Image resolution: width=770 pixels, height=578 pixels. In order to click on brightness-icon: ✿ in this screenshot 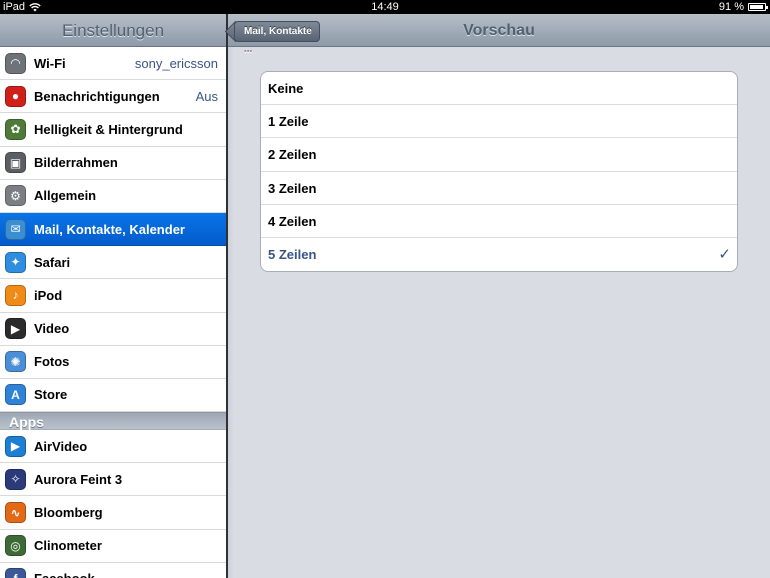, I will do `click(15, 129)`.